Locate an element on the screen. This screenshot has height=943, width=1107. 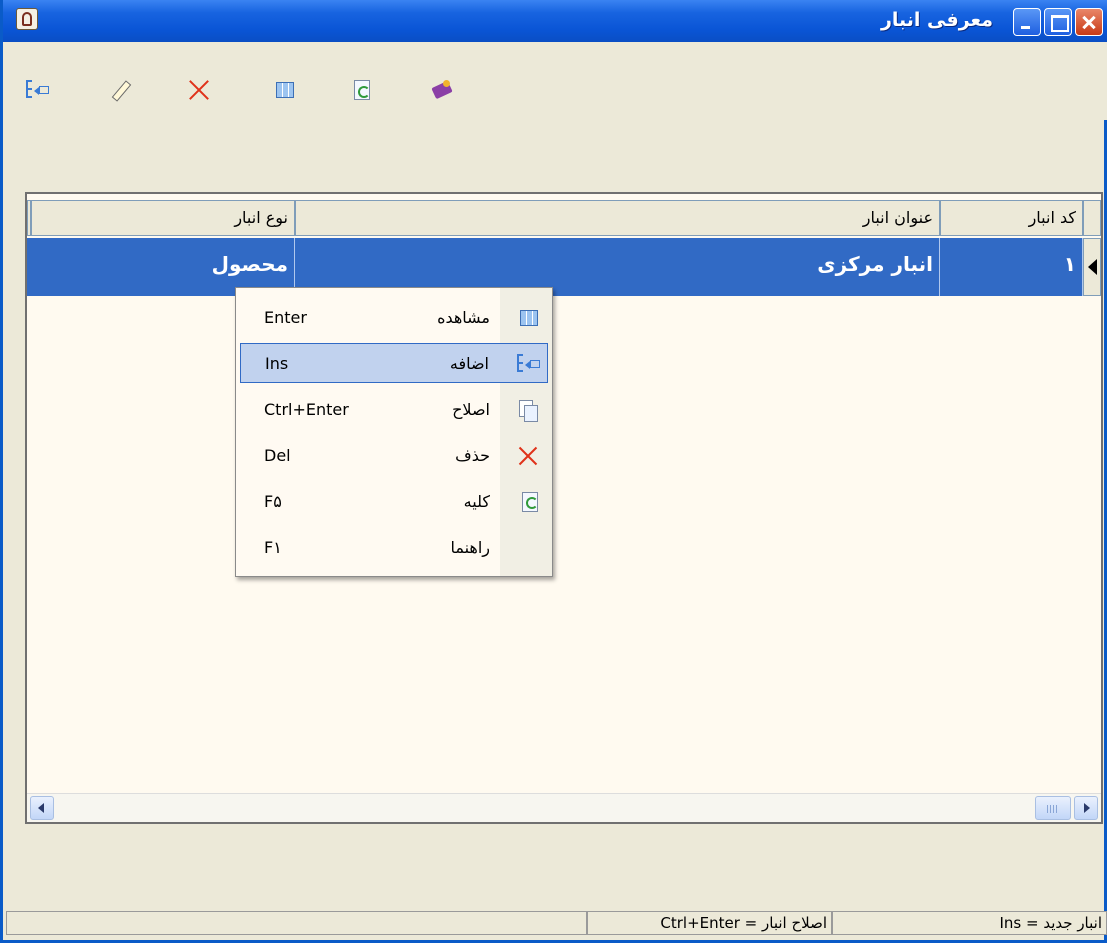
menu-shortcut: F۱ is located at coordinates (273, 547).